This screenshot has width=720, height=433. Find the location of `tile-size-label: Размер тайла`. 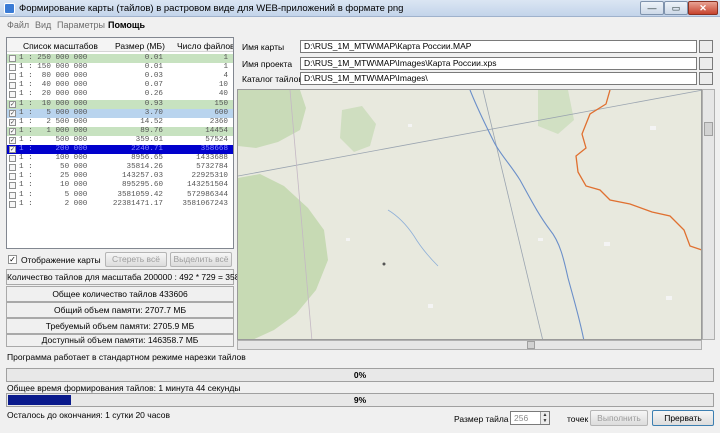

tile-size-label: Размер тайла is located at coordinates (481, 419).